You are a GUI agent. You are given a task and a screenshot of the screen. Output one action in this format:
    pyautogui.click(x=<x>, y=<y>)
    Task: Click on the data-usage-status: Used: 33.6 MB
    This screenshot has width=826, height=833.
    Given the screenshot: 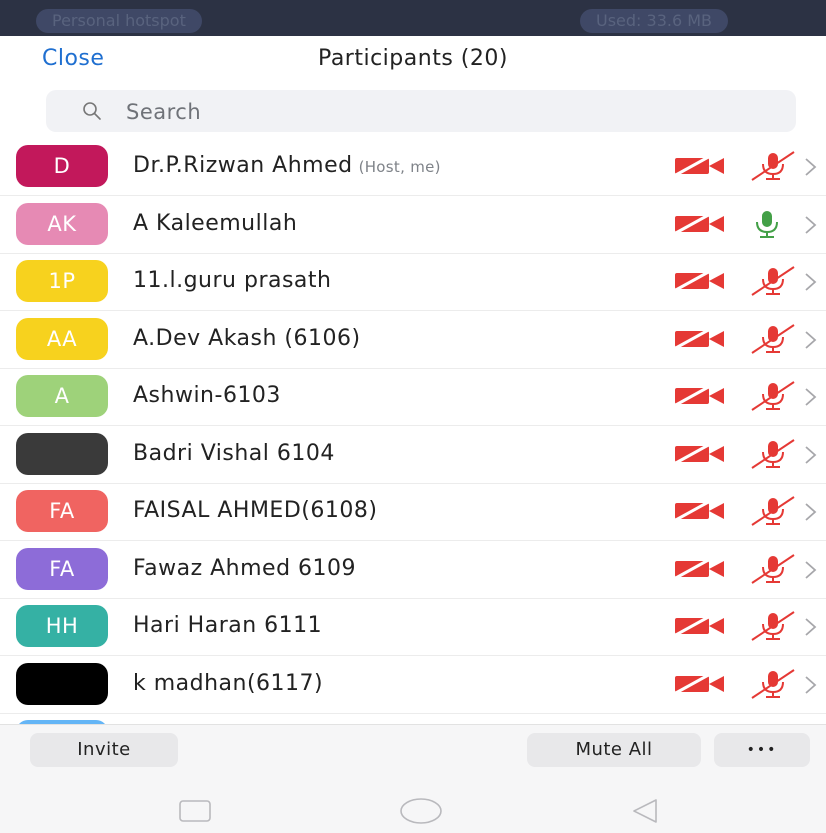 What is the action you would take?
    pyautogui.click(x=654, y=21)
    